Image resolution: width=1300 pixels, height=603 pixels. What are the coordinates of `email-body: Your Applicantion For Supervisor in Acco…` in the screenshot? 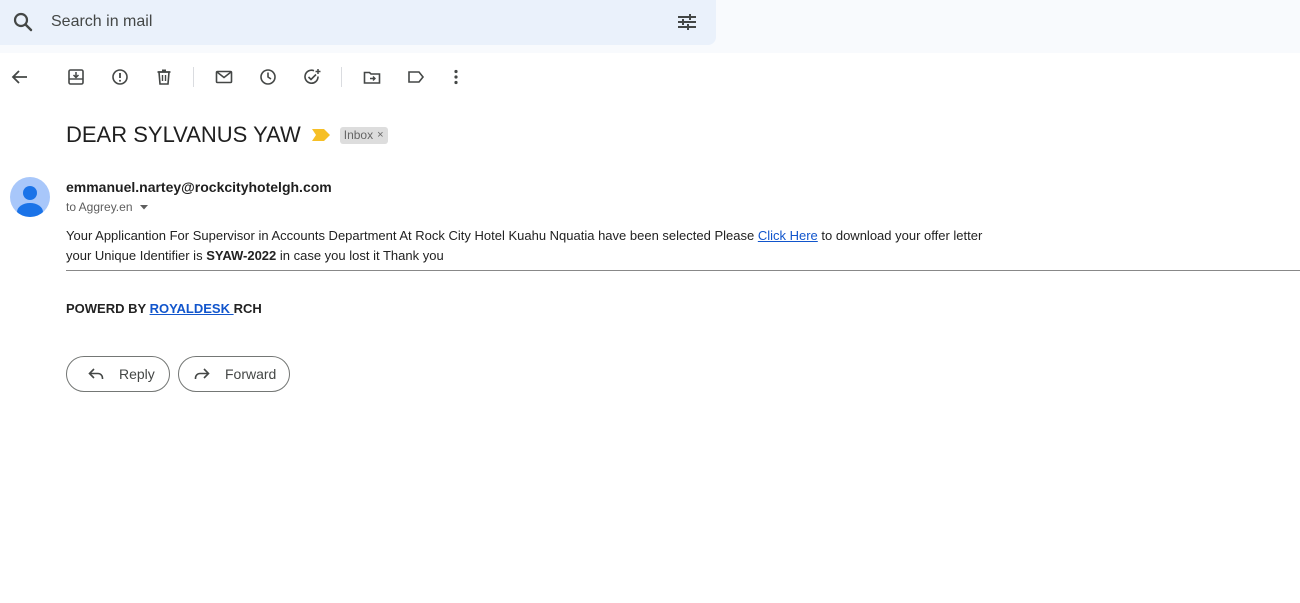 It's located at (566, 246).